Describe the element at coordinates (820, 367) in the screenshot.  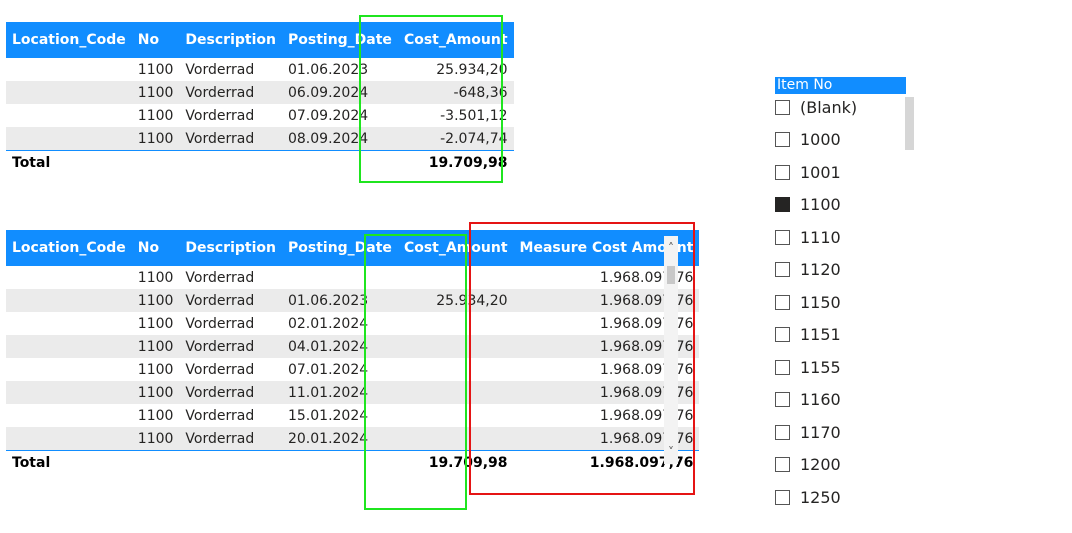
I see `slicer-item-label: 1155` at that location.